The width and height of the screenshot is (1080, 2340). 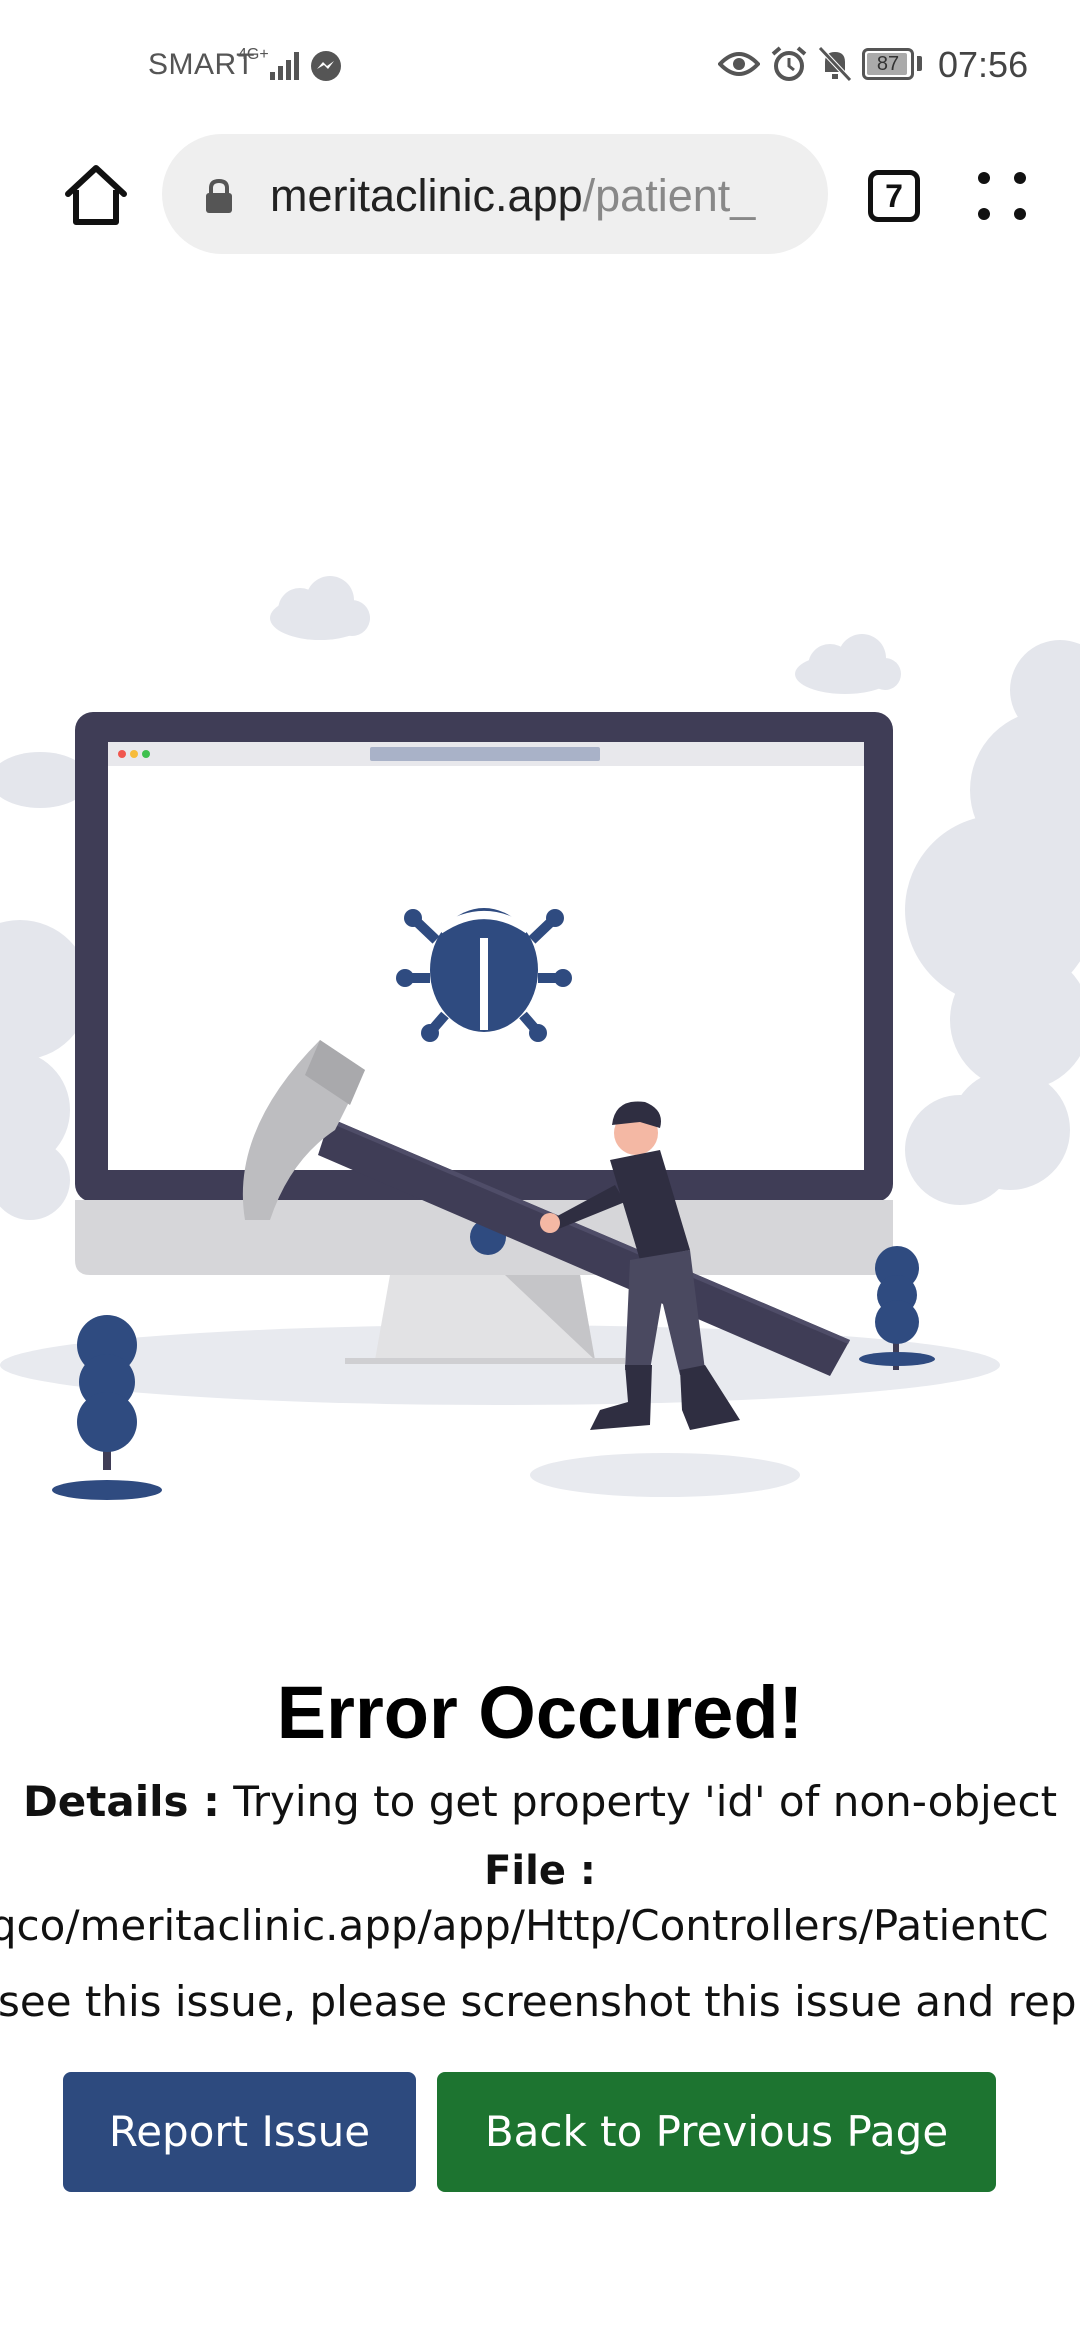 What do you see at coordinates (253, 54) in the screenshot?
I see `network-type: 4G+` at bounding box center [253, 54].